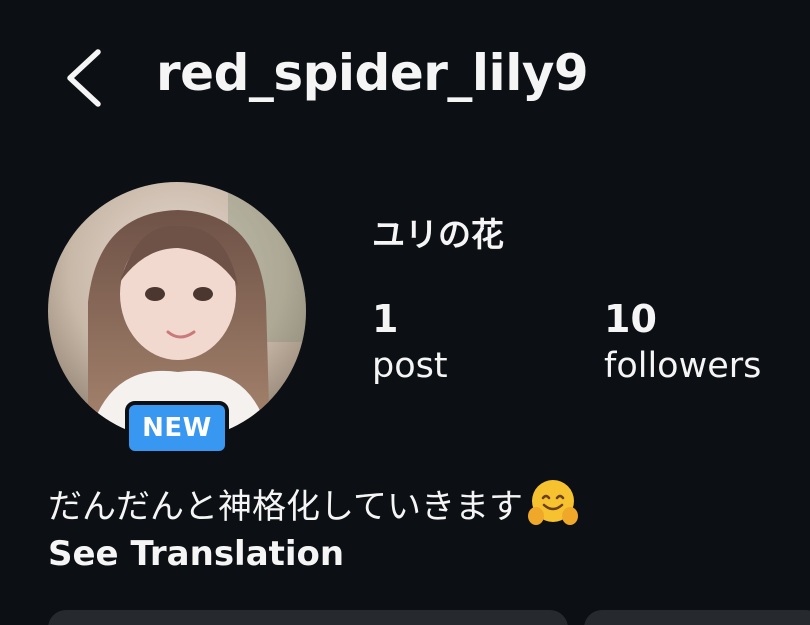 The image size is (810, 625). Describe the element at coordinates (372, 73) in the screenshot. I see `profile-username: red_spider_lily9` at that location.